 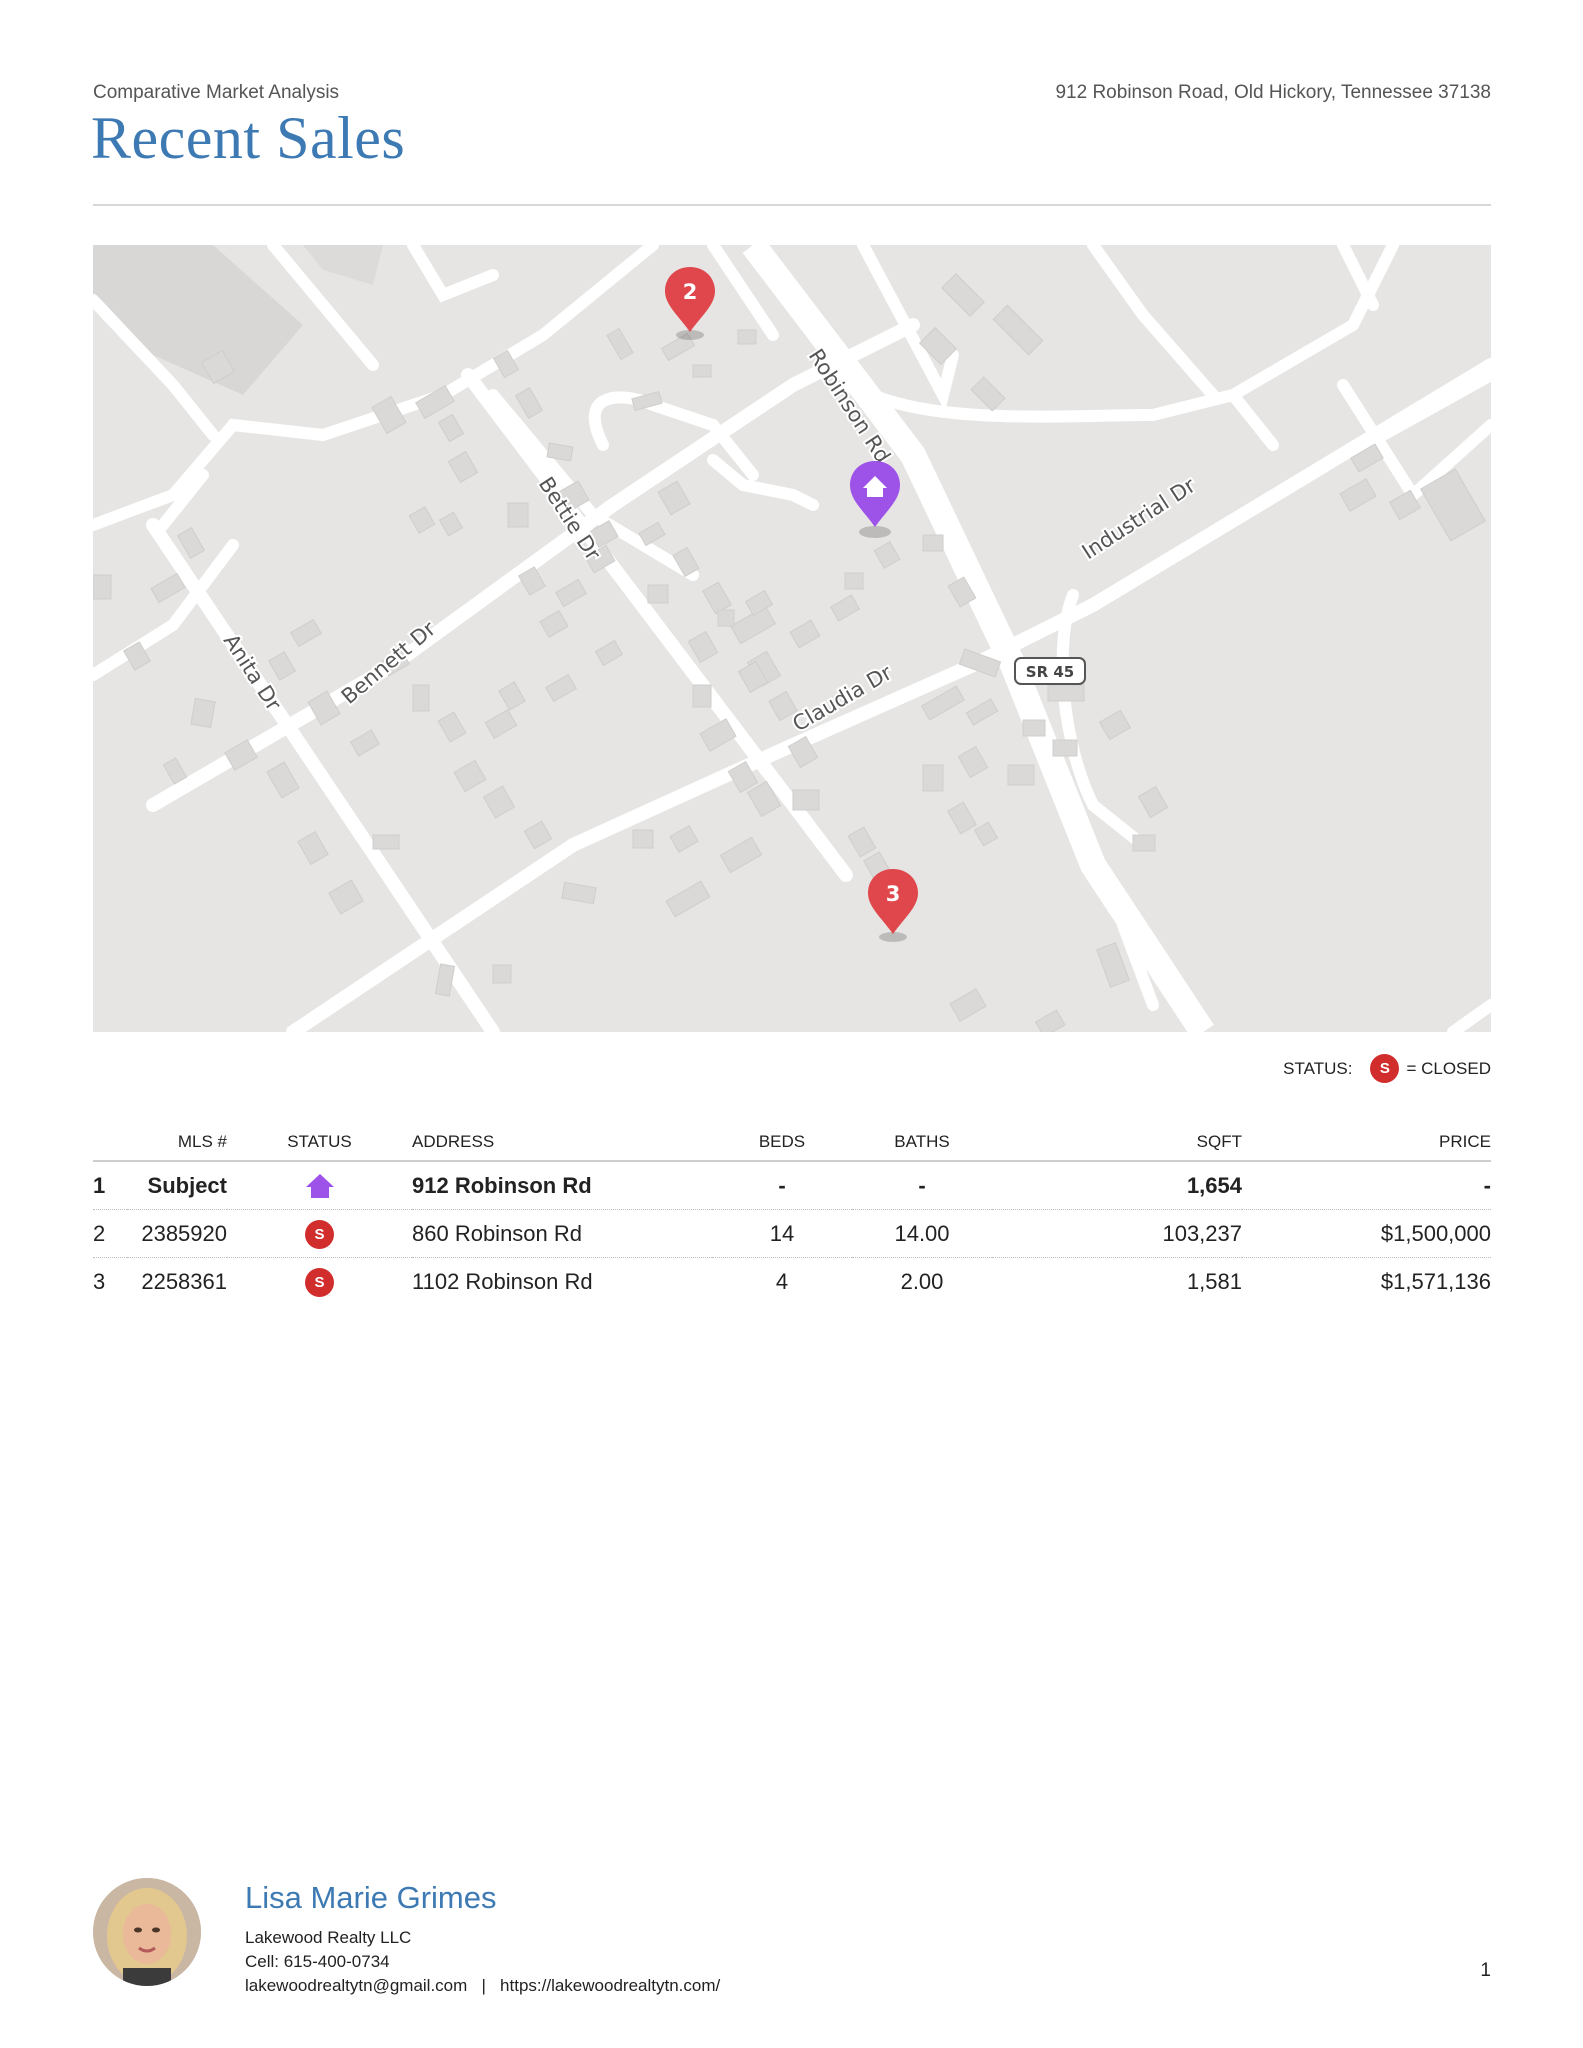 I want to click on row-status, so click(x=319, y=1185).